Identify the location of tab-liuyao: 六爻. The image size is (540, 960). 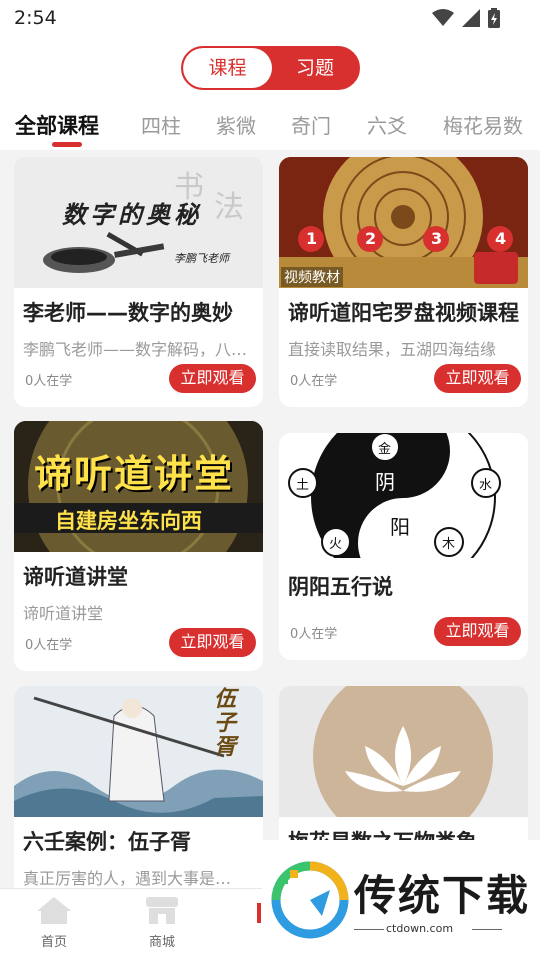
(387, 124).